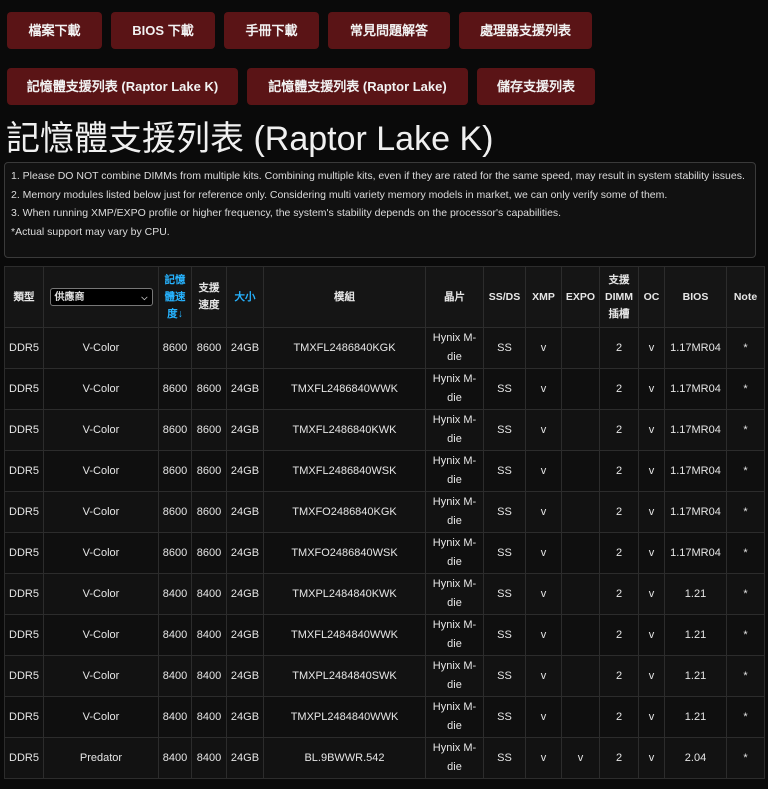 The width and height of the screenshot is (768, 789). I want to click on header-model: 模組, so click(344, 297).